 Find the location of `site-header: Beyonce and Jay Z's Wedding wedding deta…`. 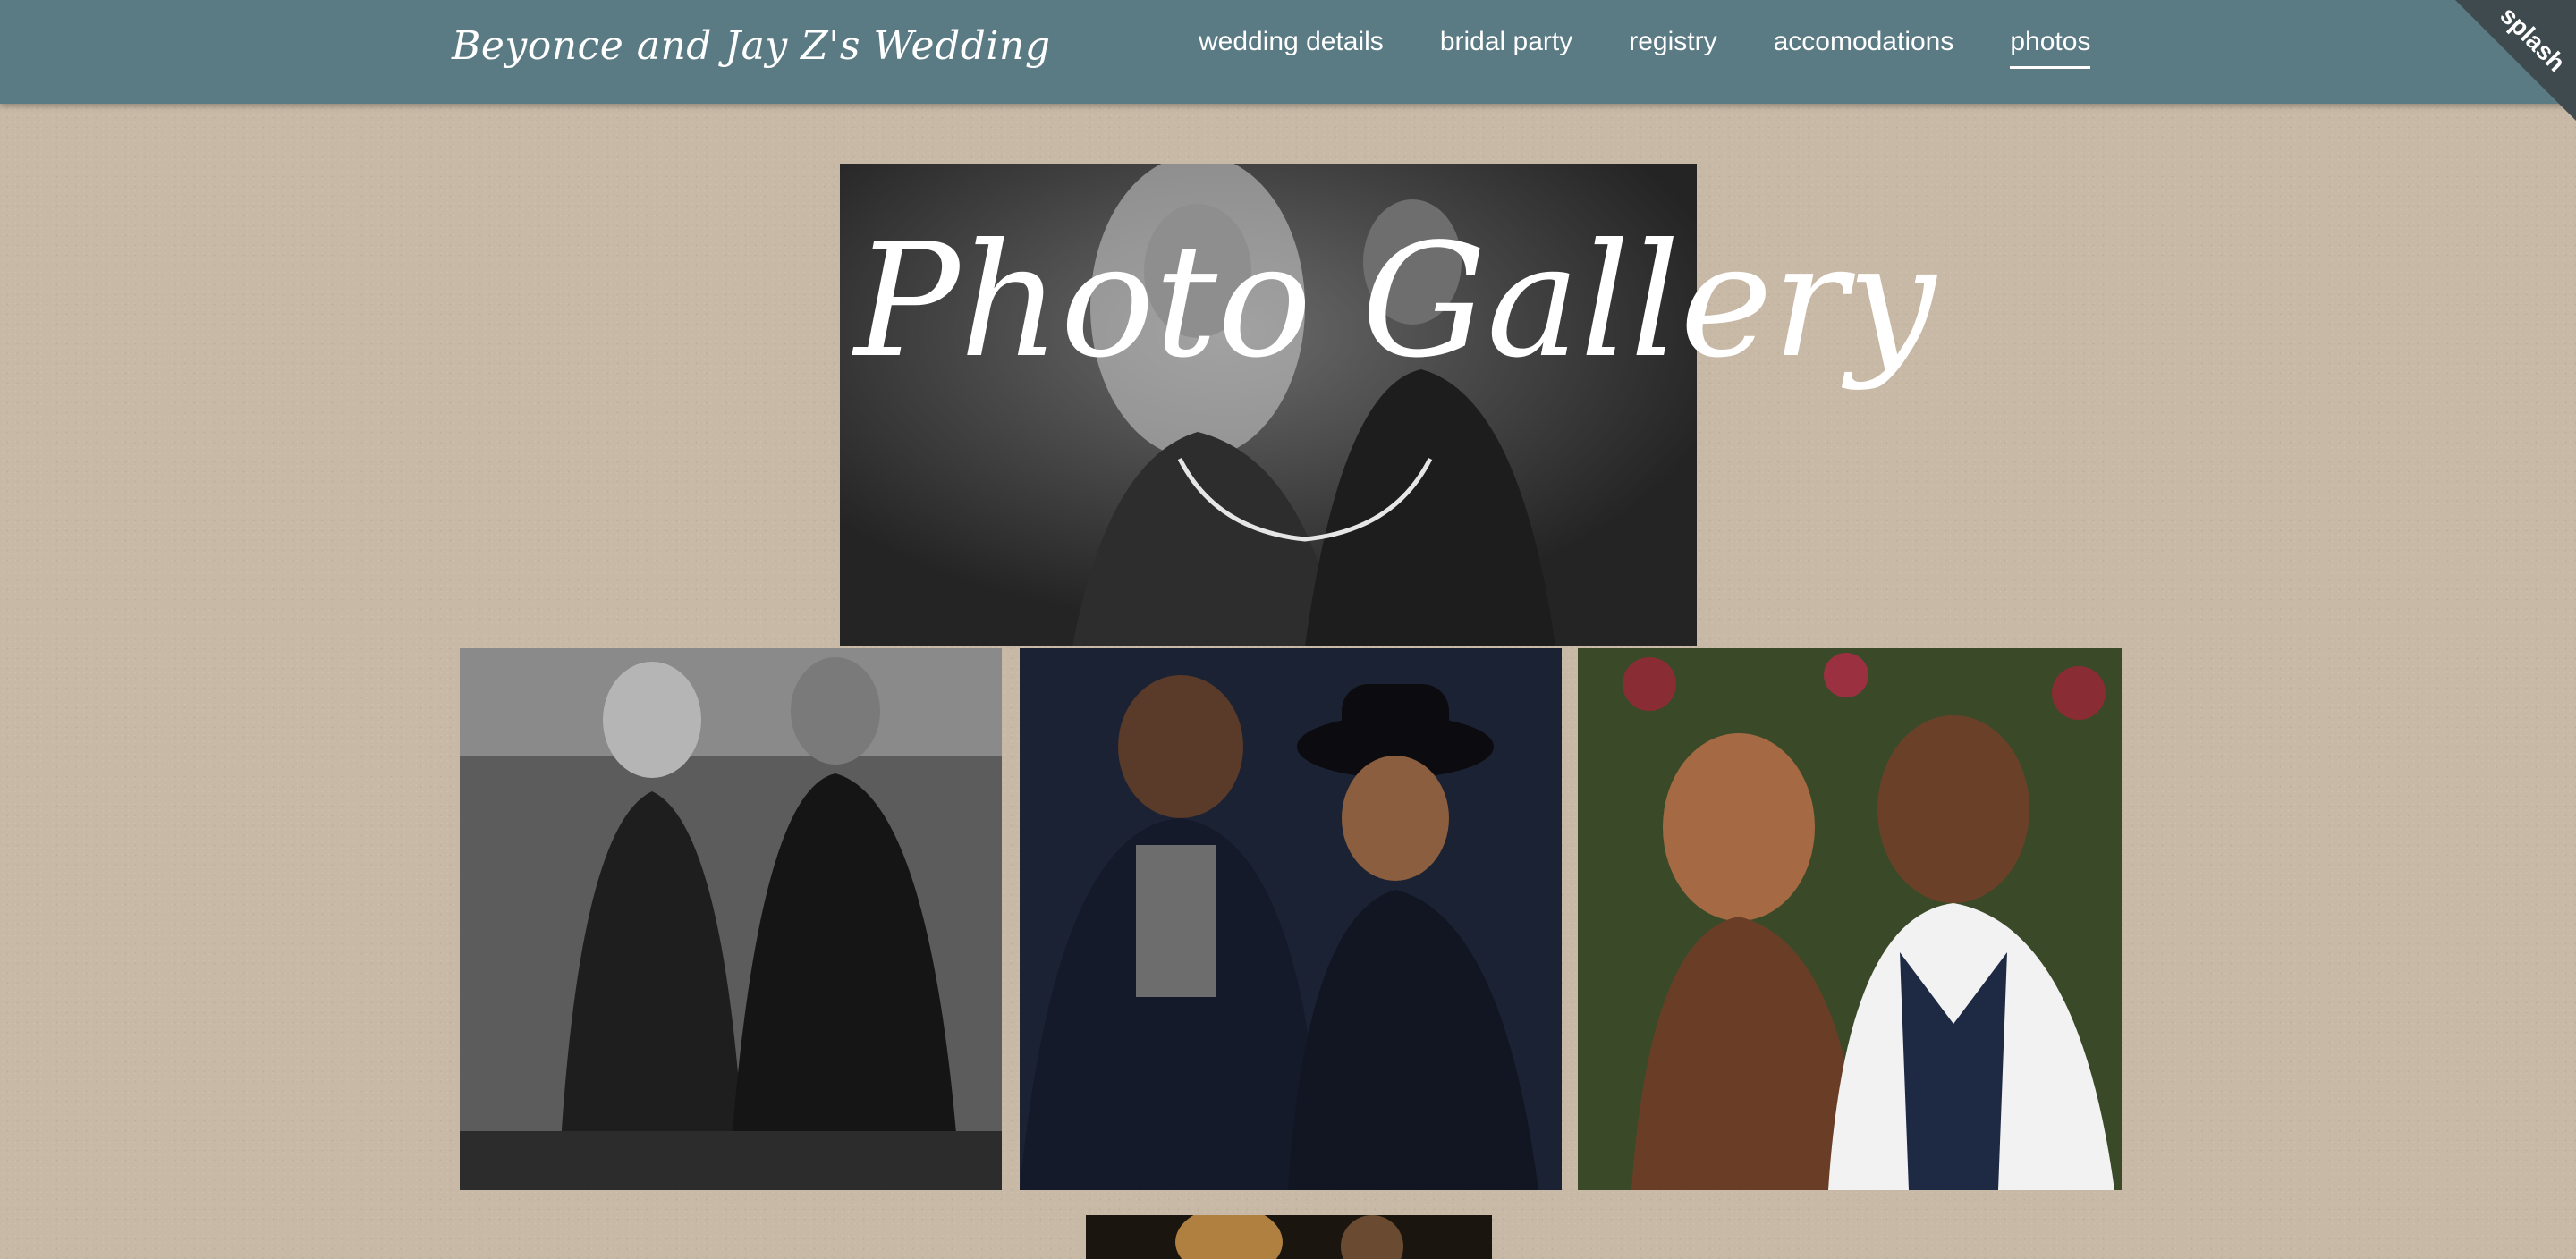

site-header: Beyonce and Jay Z's Wedding wedding deta… is located at coordinates (1288, 52).